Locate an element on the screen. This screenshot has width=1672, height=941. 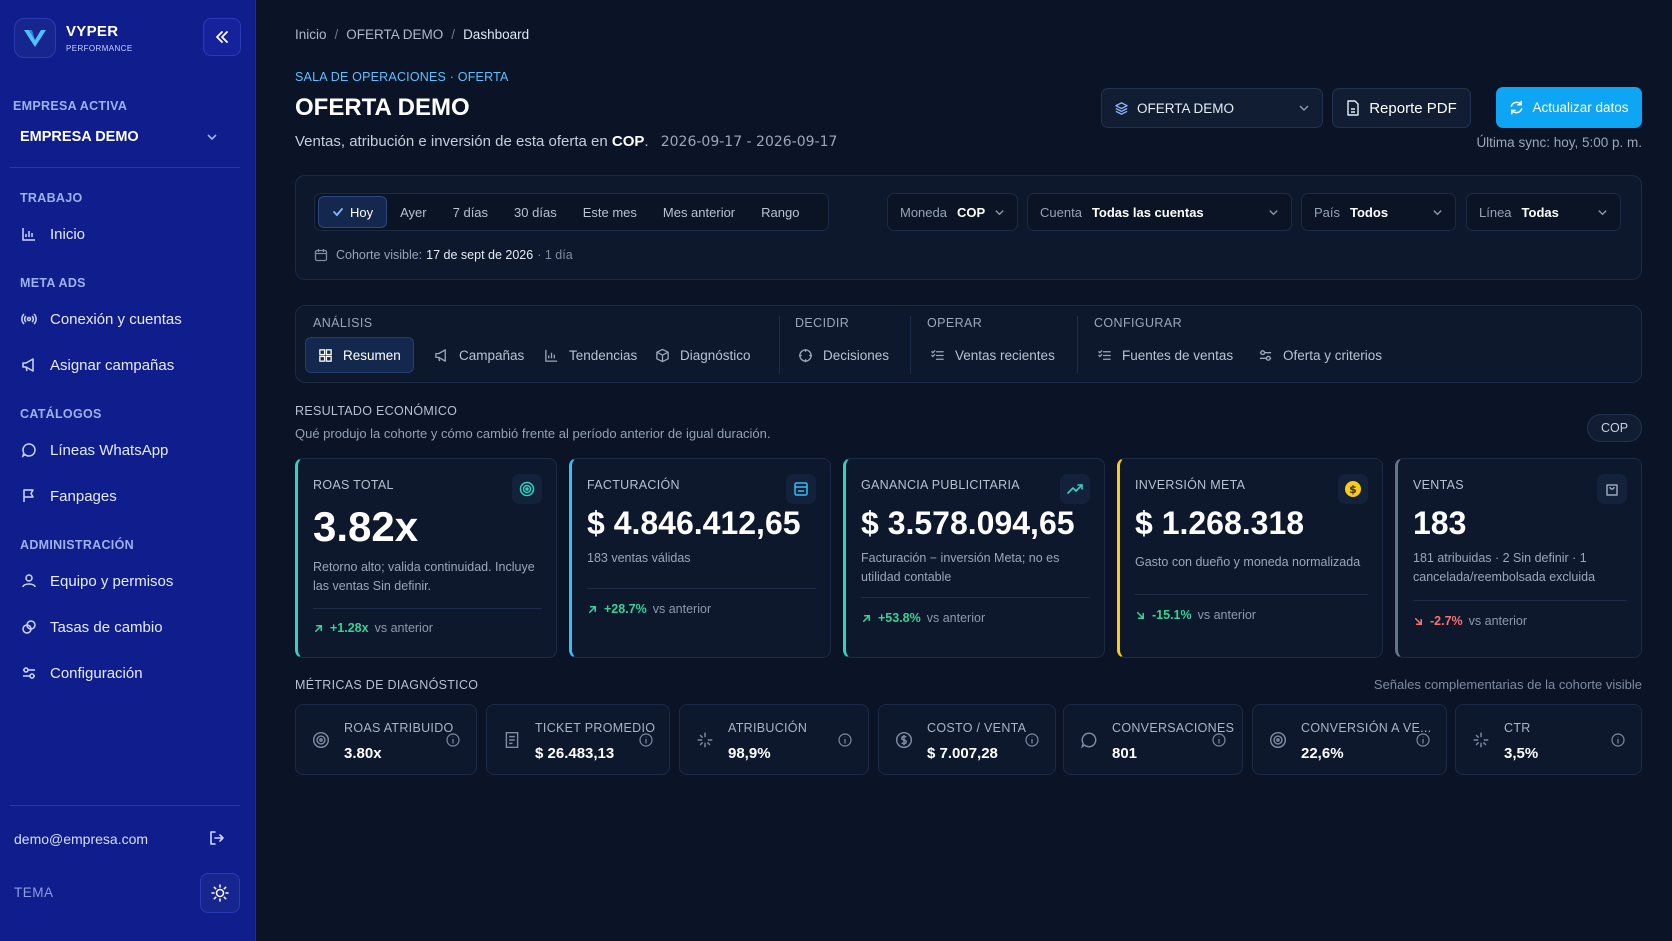
sidebar-item-lineas: Líneas WhatsApp is located at coordinates (94, 450).